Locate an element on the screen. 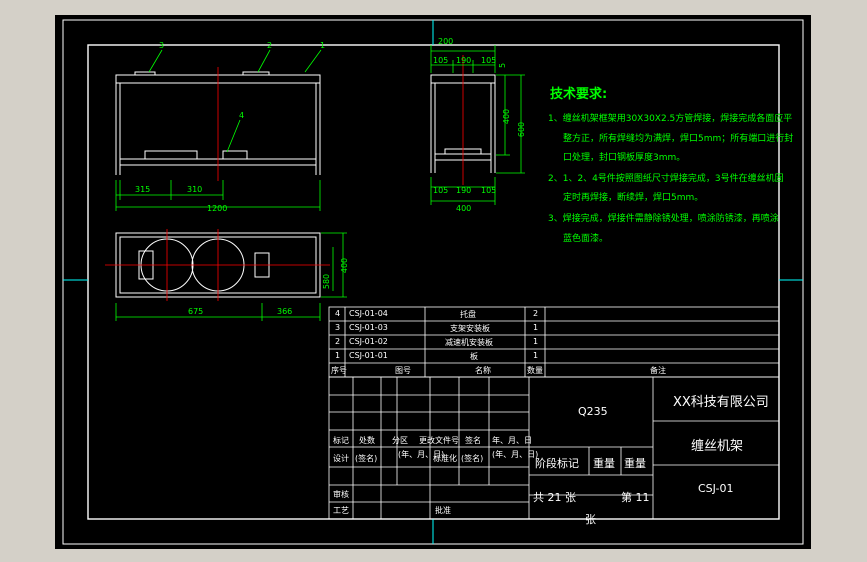  label-standard-sign: (签名) is located at coordinates (472, 458).